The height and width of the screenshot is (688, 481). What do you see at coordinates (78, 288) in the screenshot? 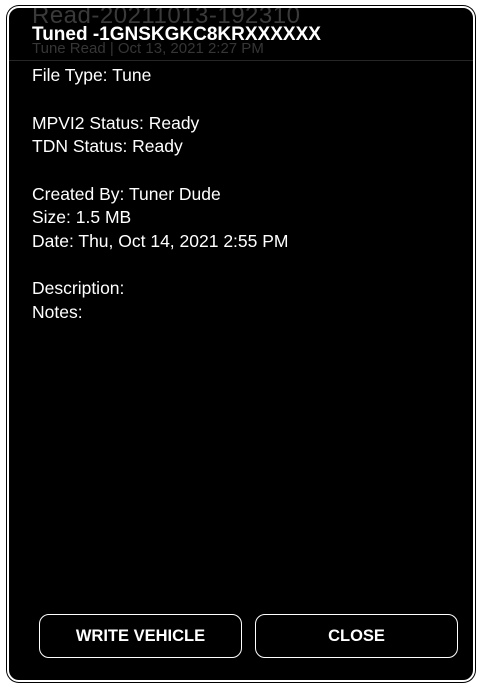
I see `description-text: Description:` at bounding box center [78, 288].